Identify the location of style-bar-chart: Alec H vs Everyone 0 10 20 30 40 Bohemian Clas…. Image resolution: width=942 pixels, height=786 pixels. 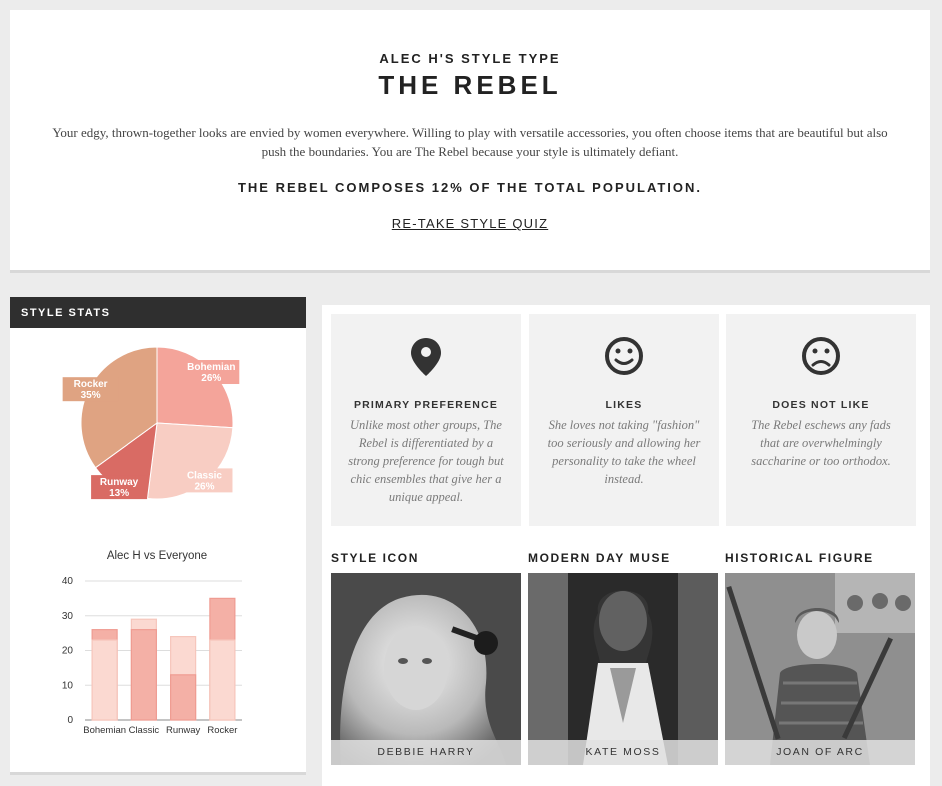
(152, 643).